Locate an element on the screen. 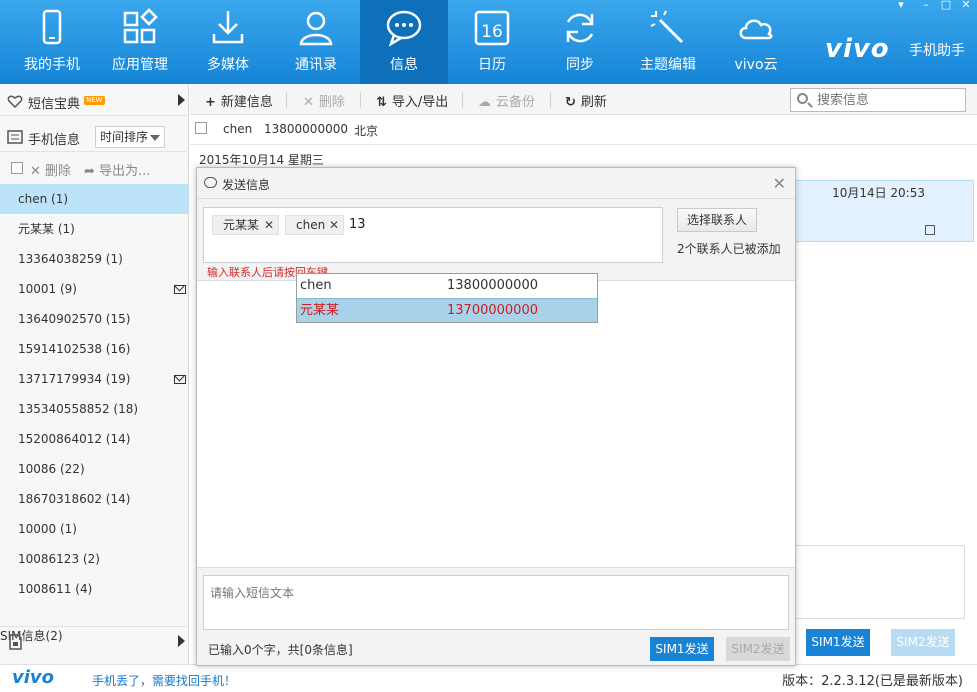  contact-item: 135340558852 (18) is located at coordinates (94, 409).